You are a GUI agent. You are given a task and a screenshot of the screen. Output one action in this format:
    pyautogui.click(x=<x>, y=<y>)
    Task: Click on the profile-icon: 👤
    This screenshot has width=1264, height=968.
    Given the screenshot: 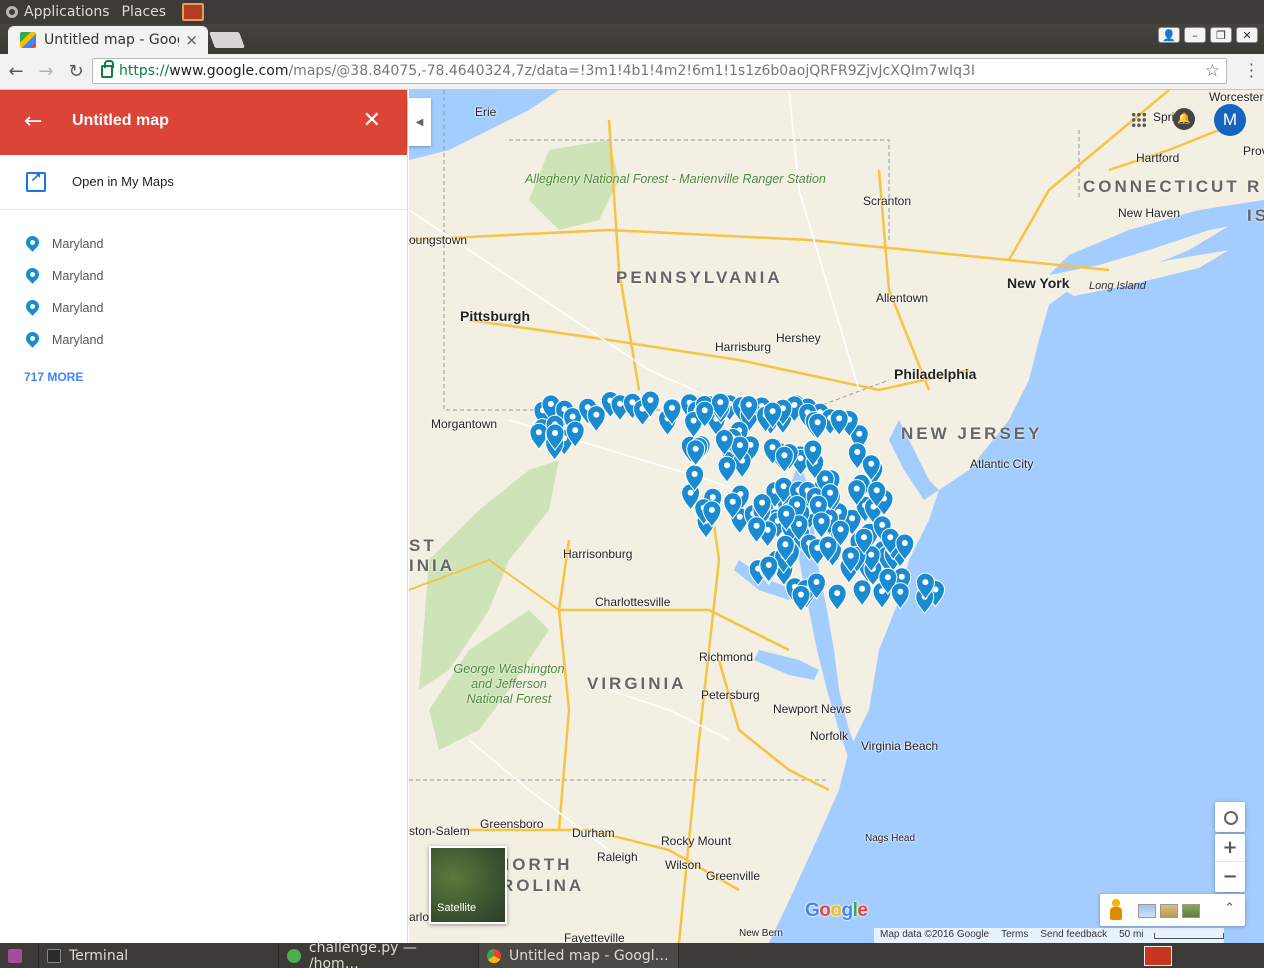 What is the action you would take?
    pyautogui.click(x=1169, y=35)
    